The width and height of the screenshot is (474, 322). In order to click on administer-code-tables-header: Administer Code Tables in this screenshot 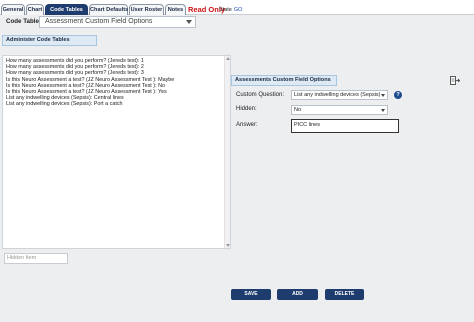, I will do `click(49, 40)`.